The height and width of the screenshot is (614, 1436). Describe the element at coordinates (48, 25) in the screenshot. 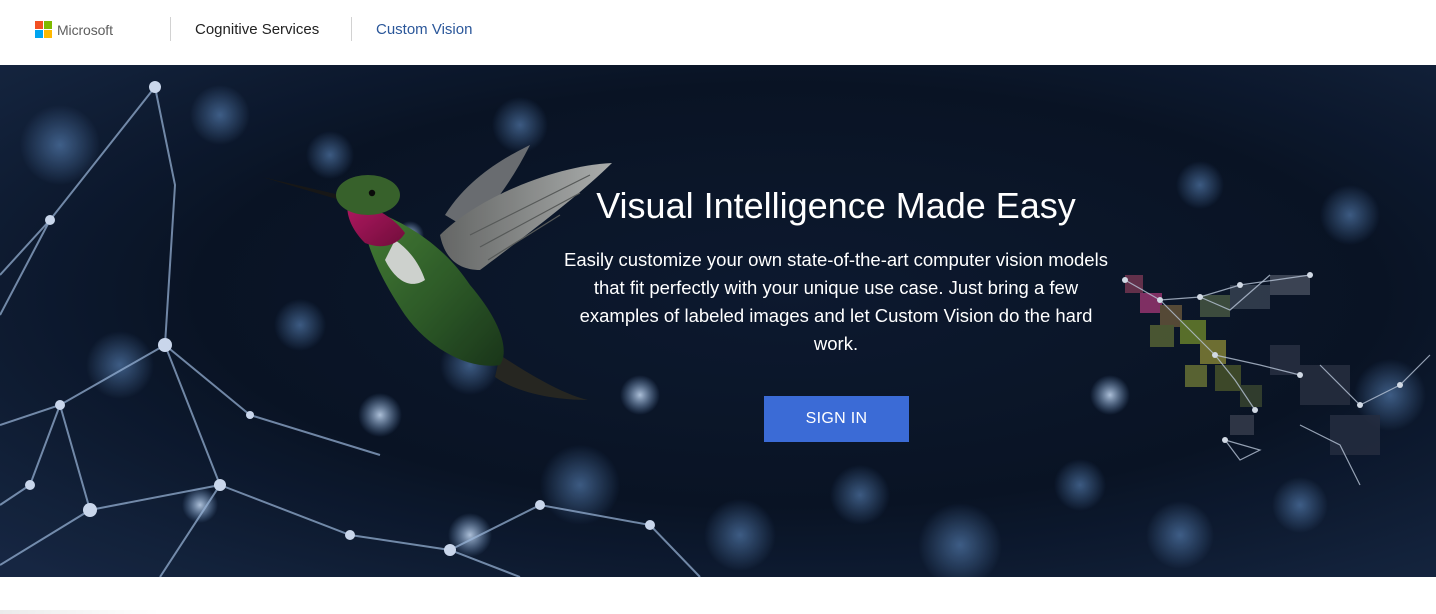

I see `logo-square-green` at that location.